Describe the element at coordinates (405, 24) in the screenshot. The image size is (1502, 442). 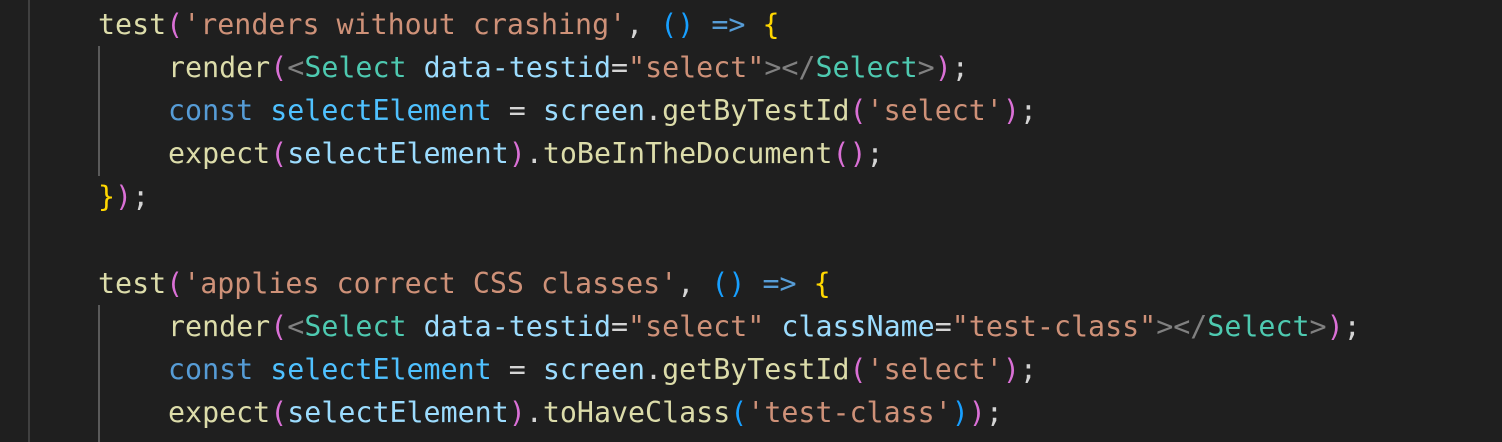
I see `code-token: 'renders without crashing'` at that location.